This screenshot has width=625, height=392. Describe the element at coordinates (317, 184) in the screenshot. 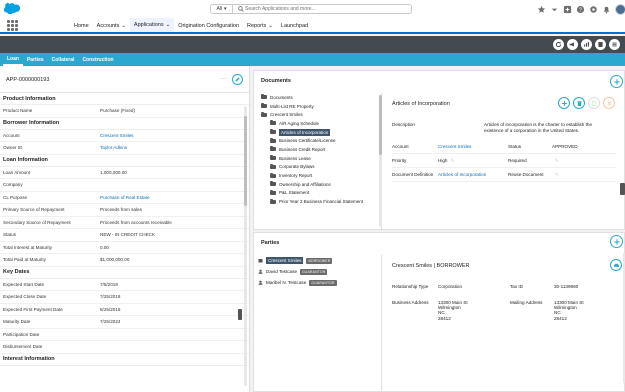

I see `tree-item: Ownership and Affiliations` at that location.